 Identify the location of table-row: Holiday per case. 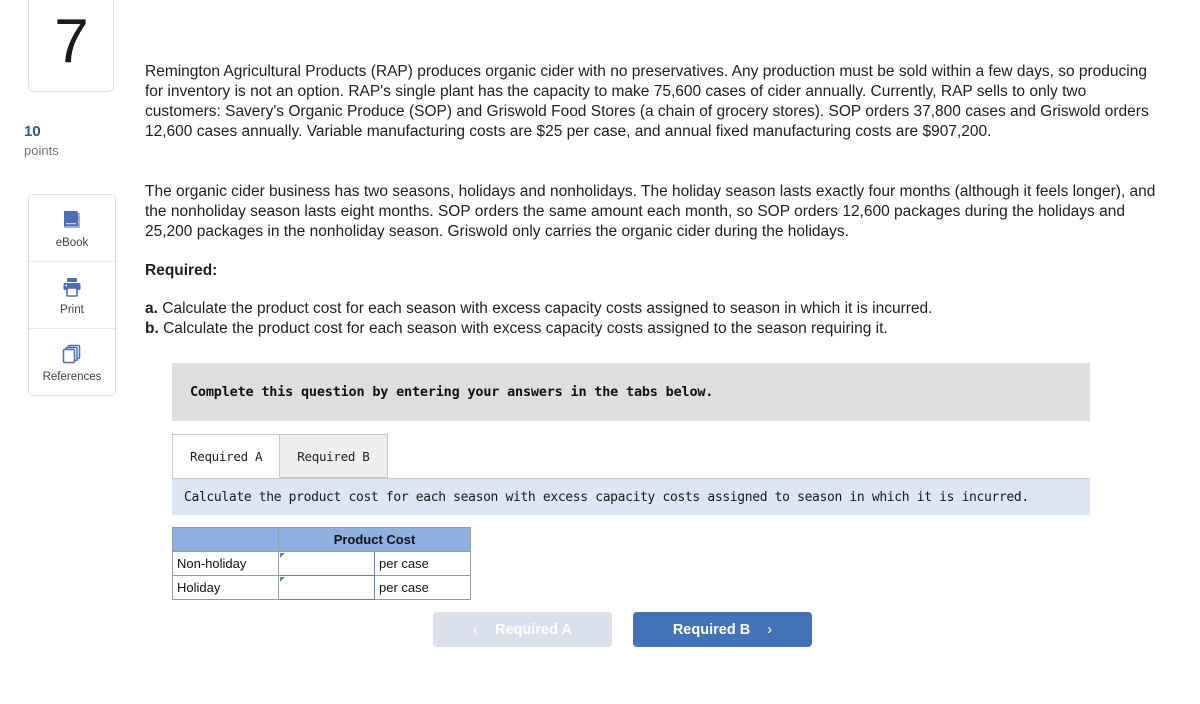
(321, 587).